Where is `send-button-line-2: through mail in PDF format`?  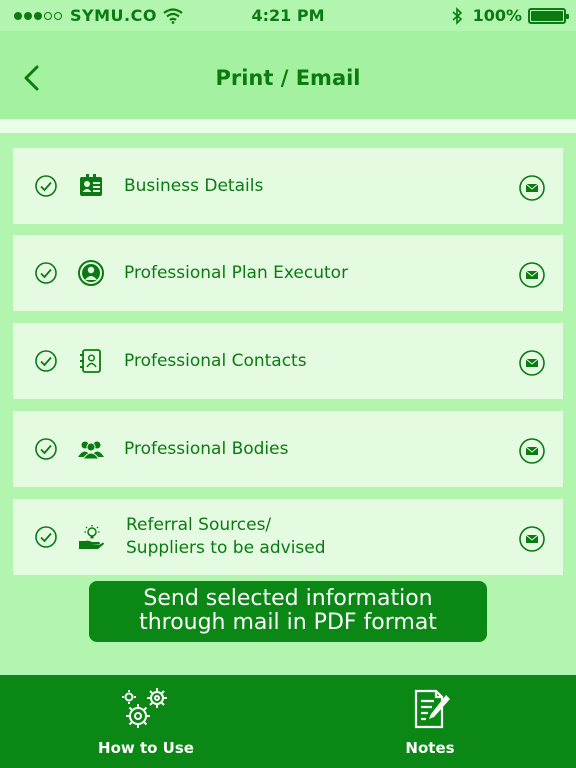
send-button-line-2: through mail in PDF format is located at coordinates (288, 622).